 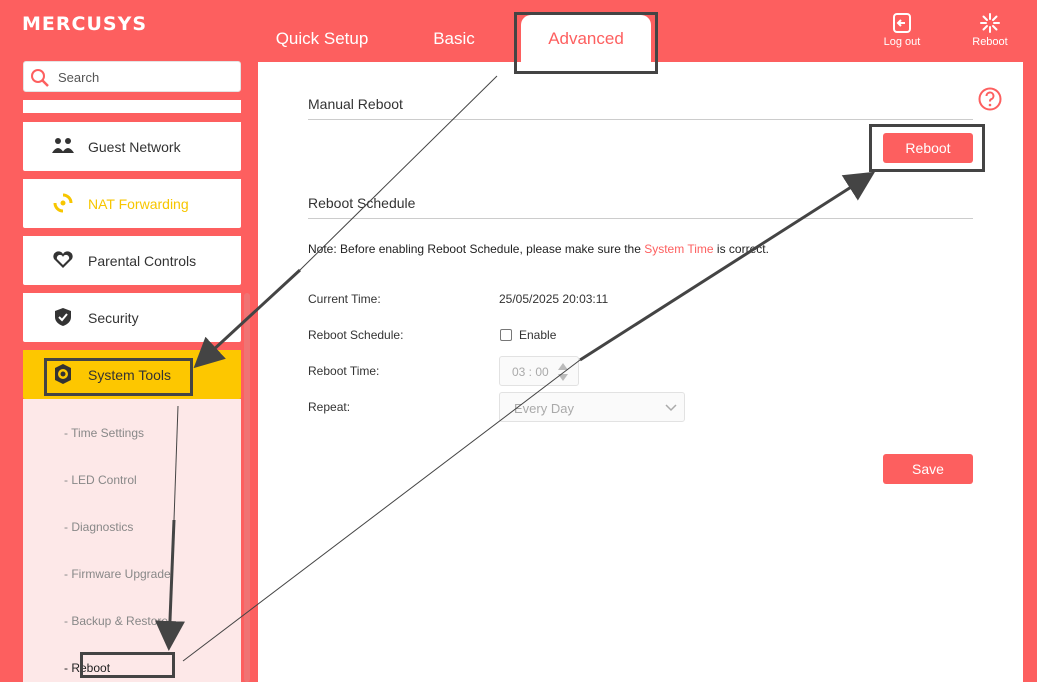 I want to click on reboot-time-value: 03 : 00, so click(x=530, y=372).